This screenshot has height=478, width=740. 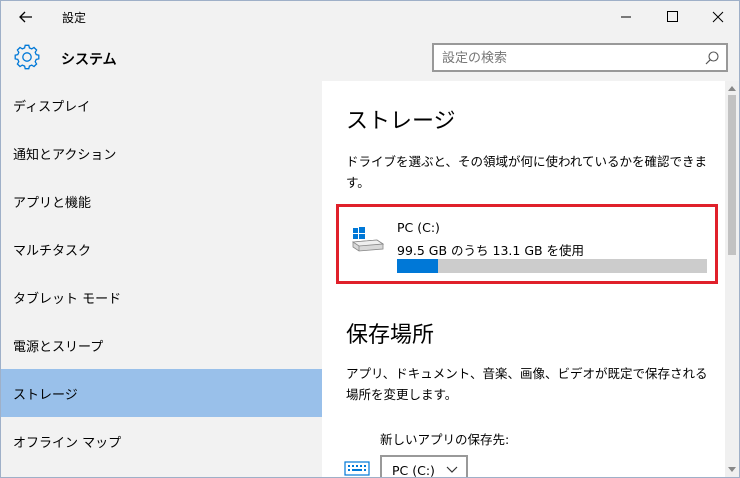 I want to click on sidebar-item-label: 通知とアクション, so click(x=65, y=155).